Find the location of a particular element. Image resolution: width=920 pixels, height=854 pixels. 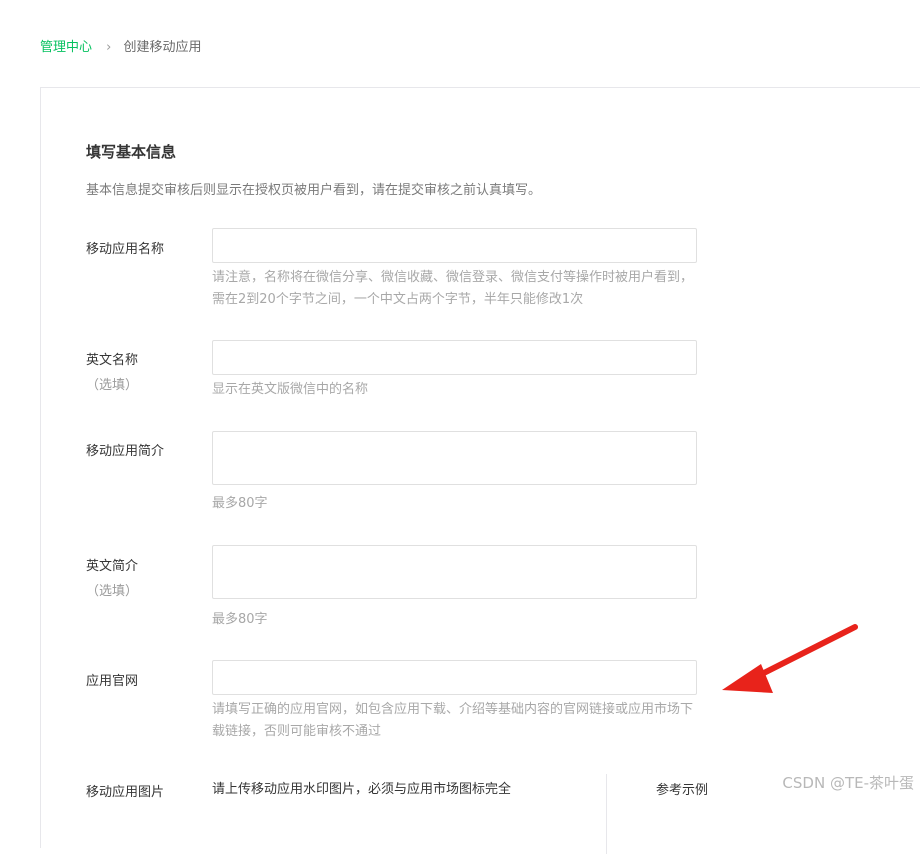

annotation-arrow-shaft is located at coordinates (802, 653).